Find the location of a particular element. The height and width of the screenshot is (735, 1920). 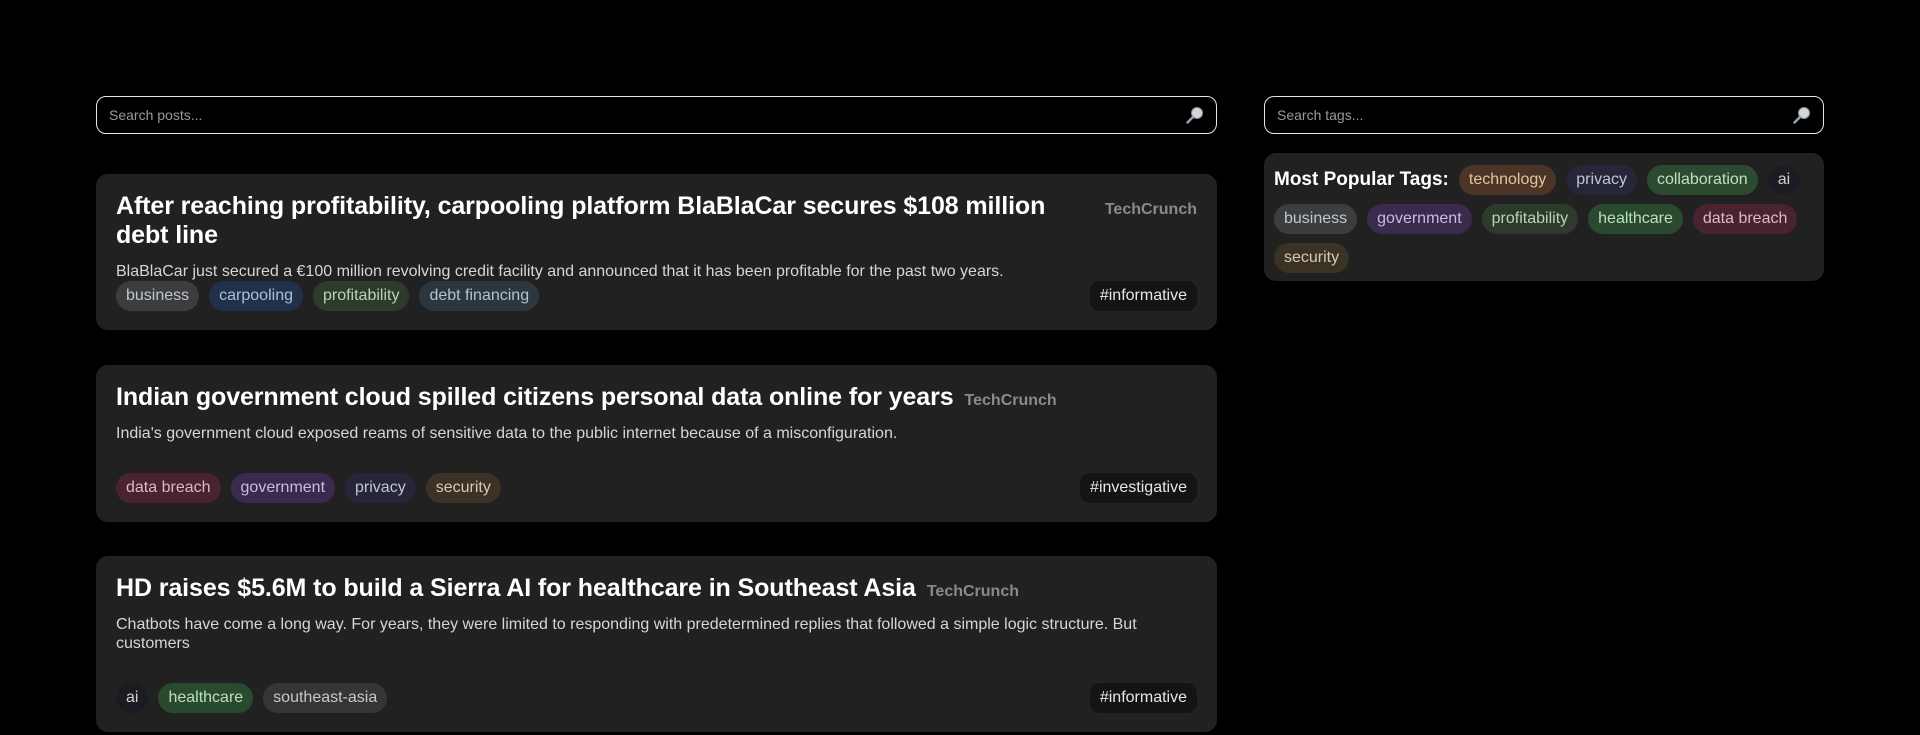

tag-chip: debt financing is located at coordinates (479, 296).